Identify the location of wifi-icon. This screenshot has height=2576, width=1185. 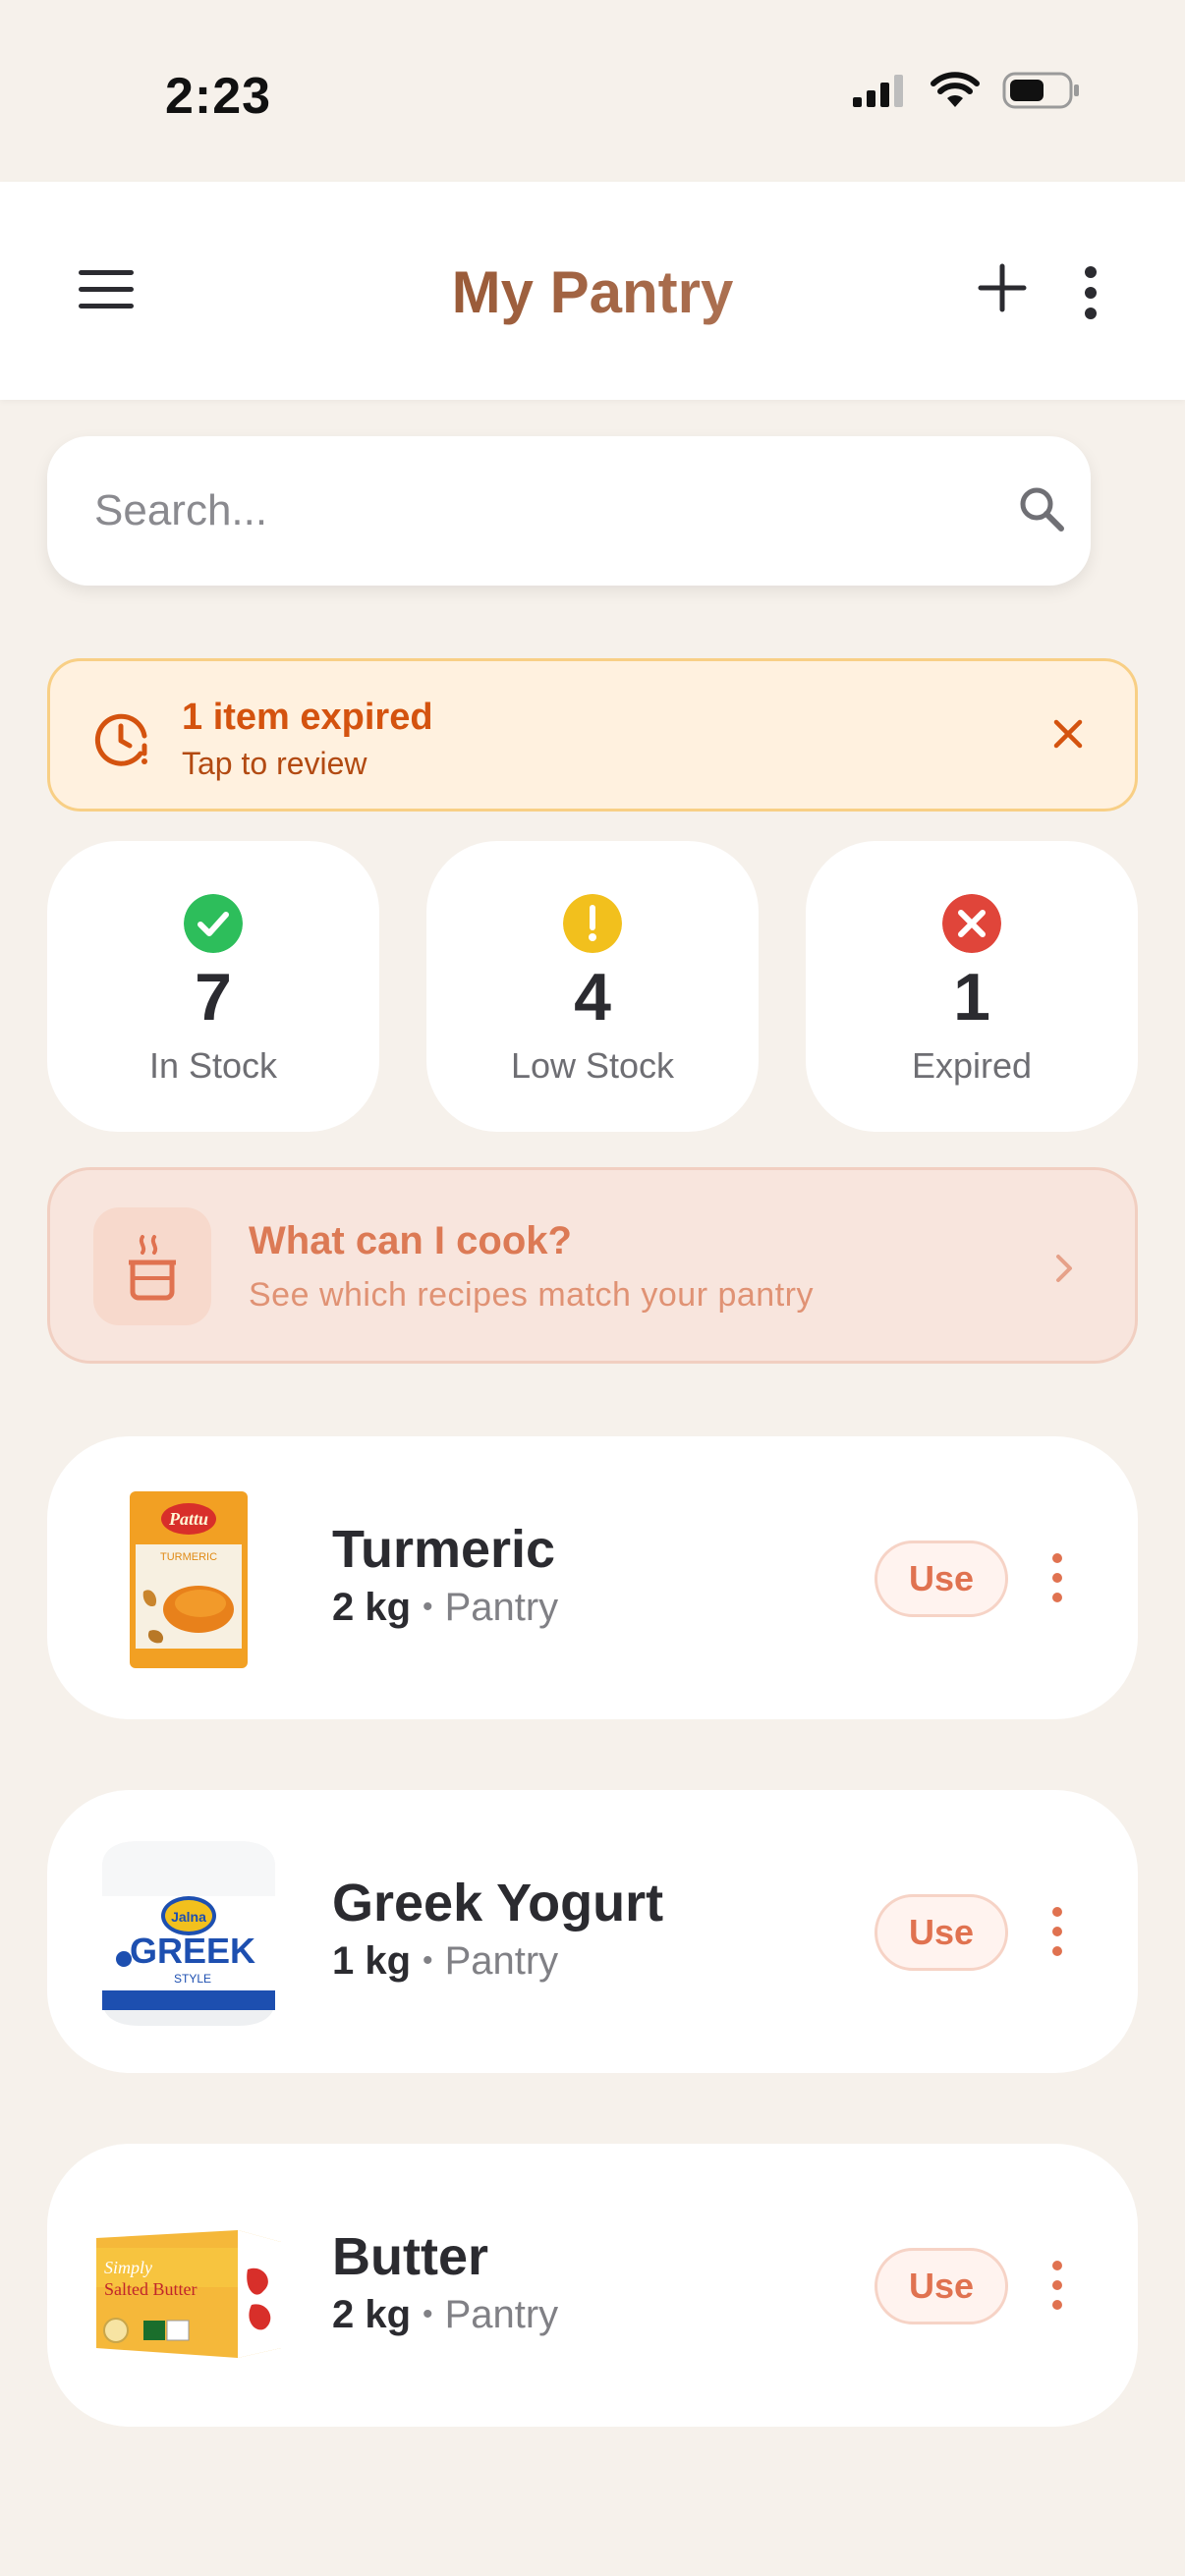
(956, 89).